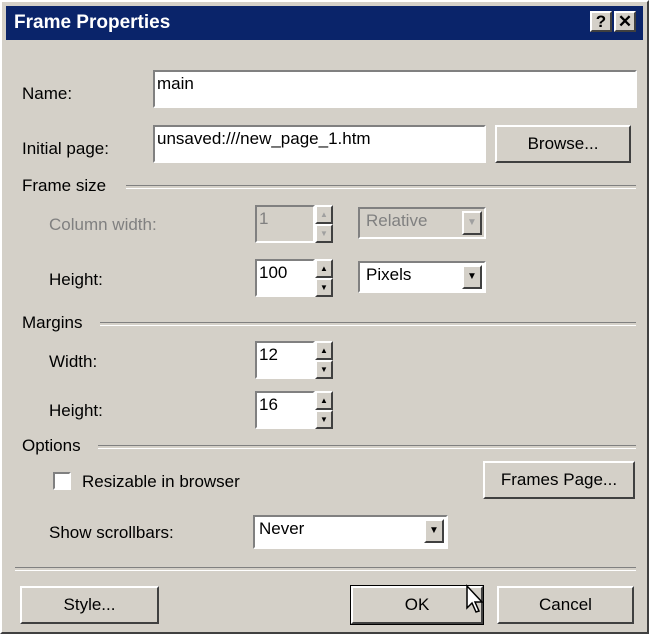 Image resolution: width=649 pixels, height=634 pixels. Describe the element at coordinates (397, 220) in the screenshot. I see `column-width-unit-value: Relative` at that location.